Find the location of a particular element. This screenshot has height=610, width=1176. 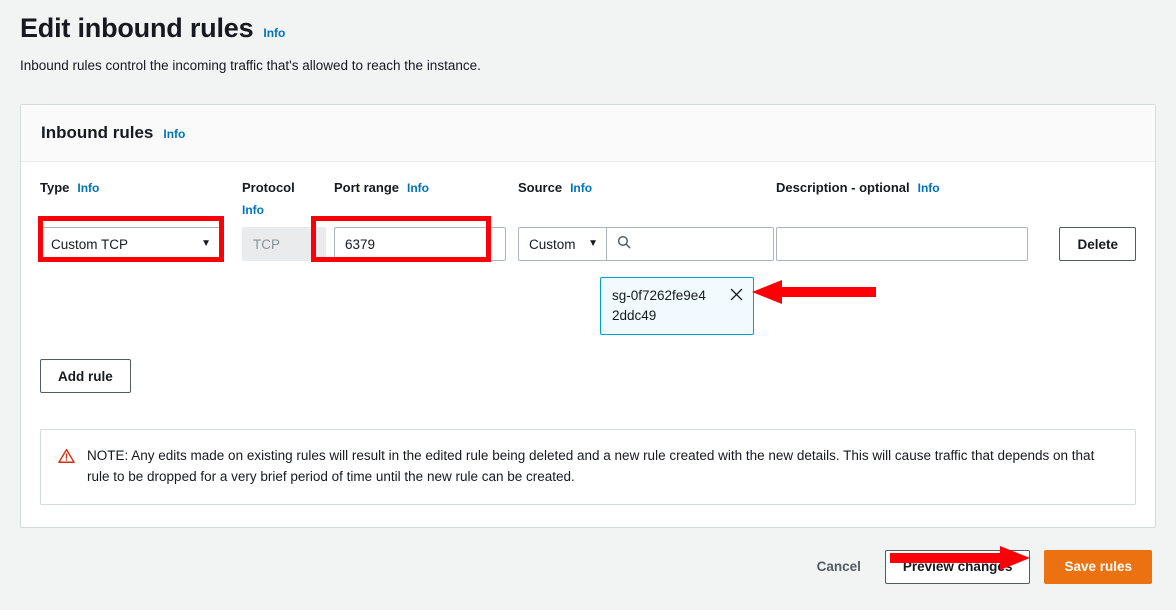

type-cell: Custom TCP ▼ is located at coordinates (141, 280).